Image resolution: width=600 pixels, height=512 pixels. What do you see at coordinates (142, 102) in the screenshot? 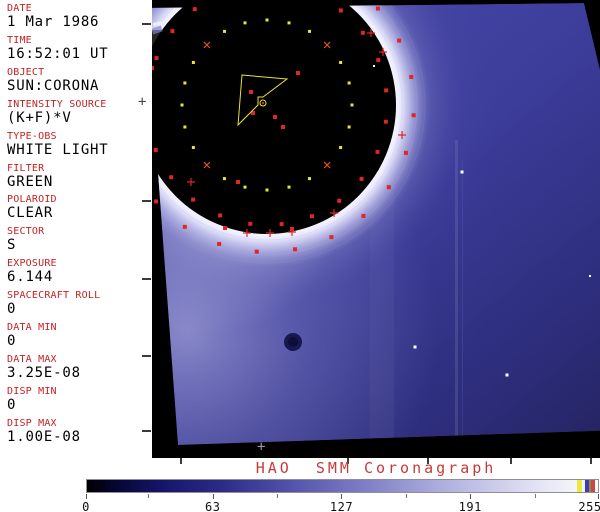
I see `left-fiducial-plus: +` at bounding box center [142, 102].